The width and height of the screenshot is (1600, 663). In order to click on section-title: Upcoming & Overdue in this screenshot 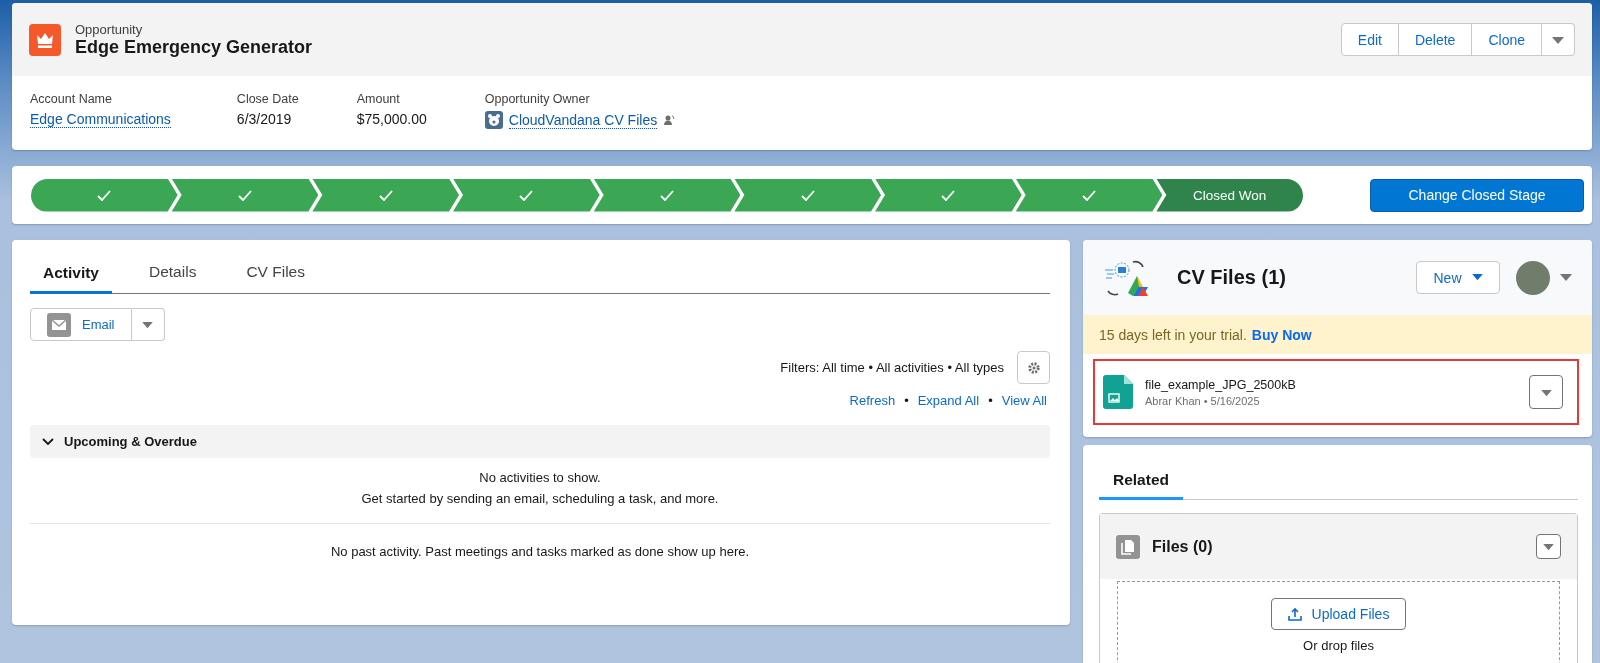, I will do `click(130, 441)`.